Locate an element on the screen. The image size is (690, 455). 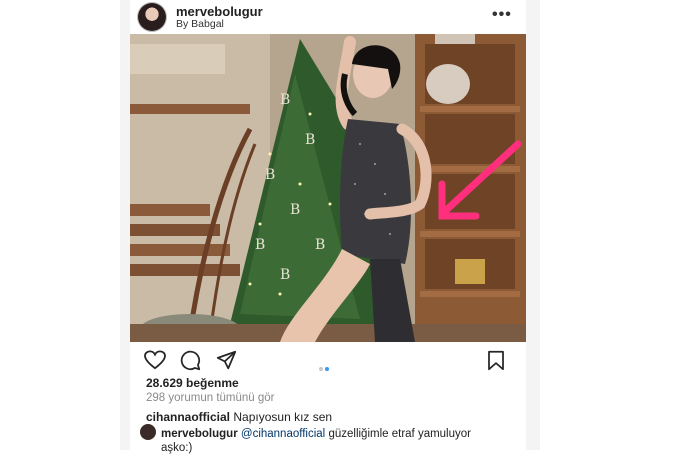
comment-icon is located at coordinates (190, 360).